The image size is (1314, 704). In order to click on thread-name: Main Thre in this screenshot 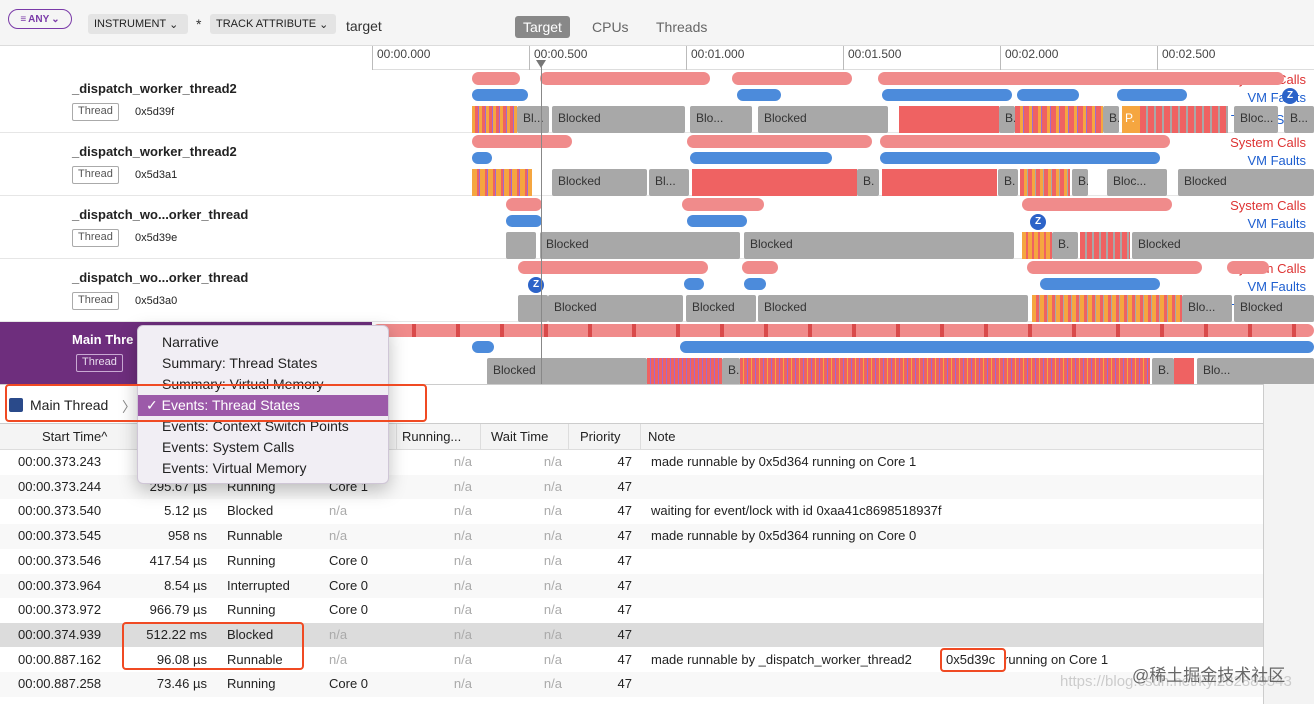, I will do `click(103, 339)`.